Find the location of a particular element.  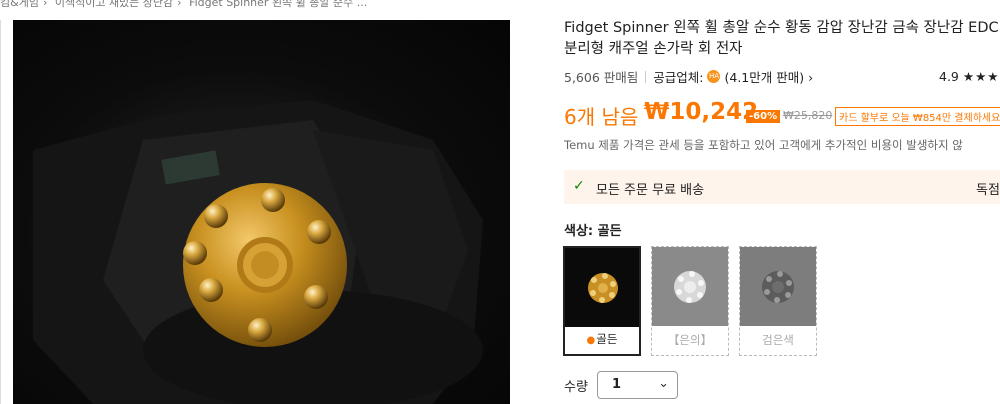

color-option-golden: ●골든 is located at coordinates (602, 301).